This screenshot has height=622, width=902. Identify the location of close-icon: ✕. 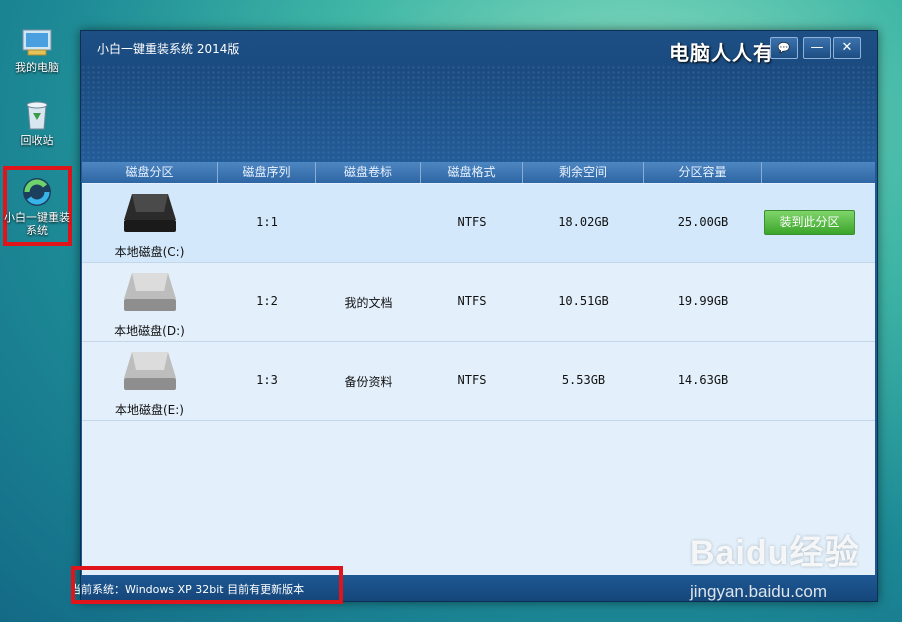
(847, 47).